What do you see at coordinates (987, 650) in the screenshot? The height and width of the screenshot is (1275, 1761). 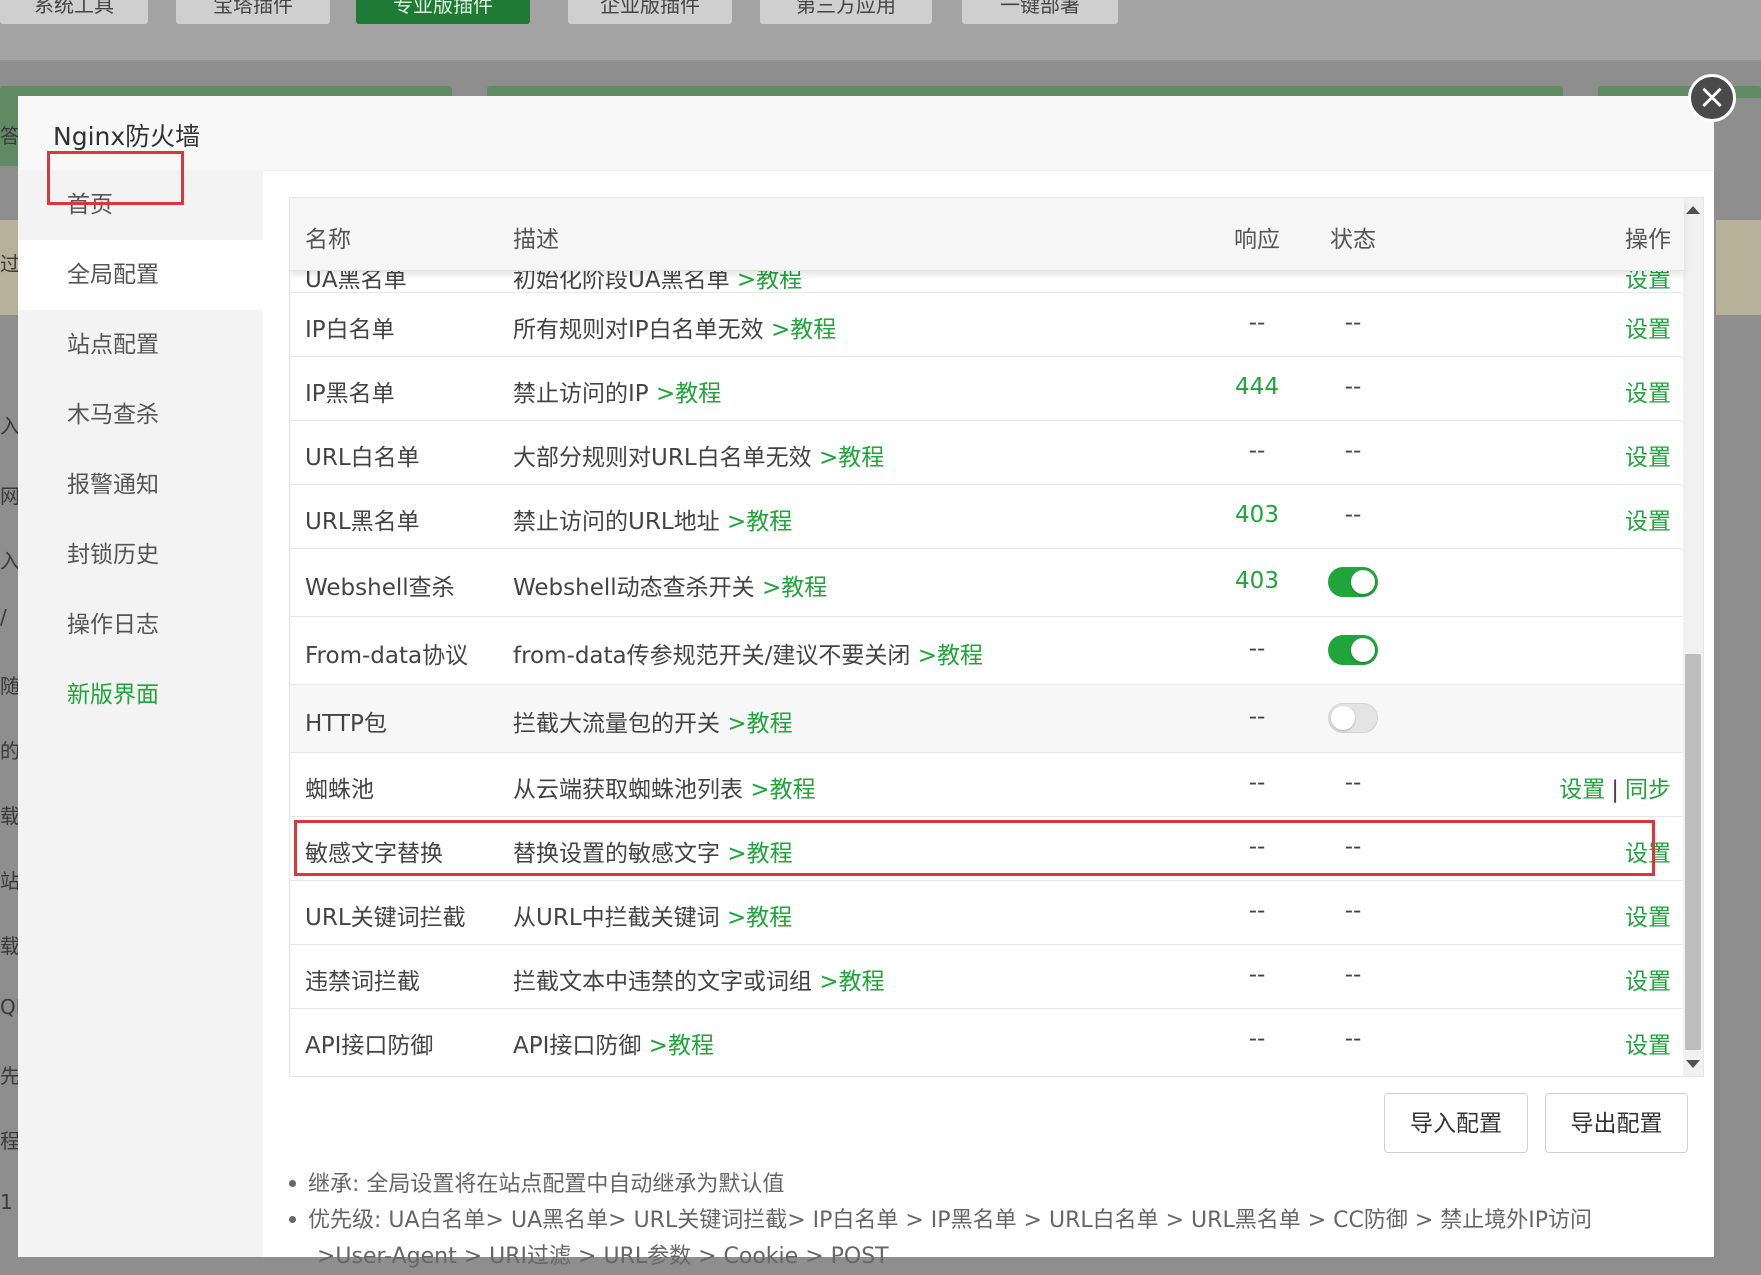 I see `table-row: From-data协议 from-data传参规范开关/建议不要关闭 >教程 --` at bounding box center [987, 650].